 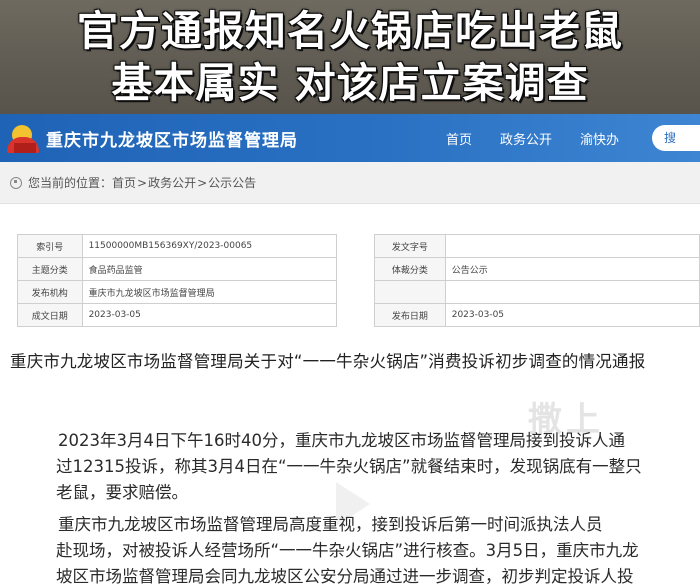 What do you see at coordinates (526, 138) in the screenshot?
I see `nav-item-gov-affairs: 政务公开` at bounding box center [526, 138].